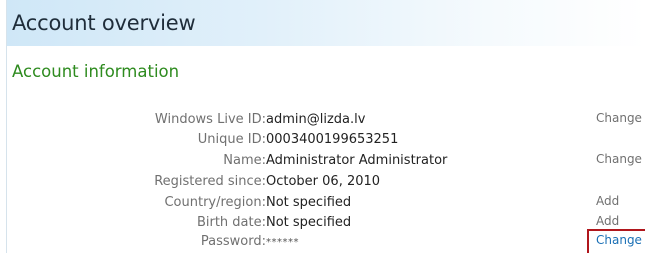 The image size is (645, 253). What do you see at coordinates (607, 201) in the screenshot?
I see `add-country-region-link: Add` at bounding box center [607, 201].